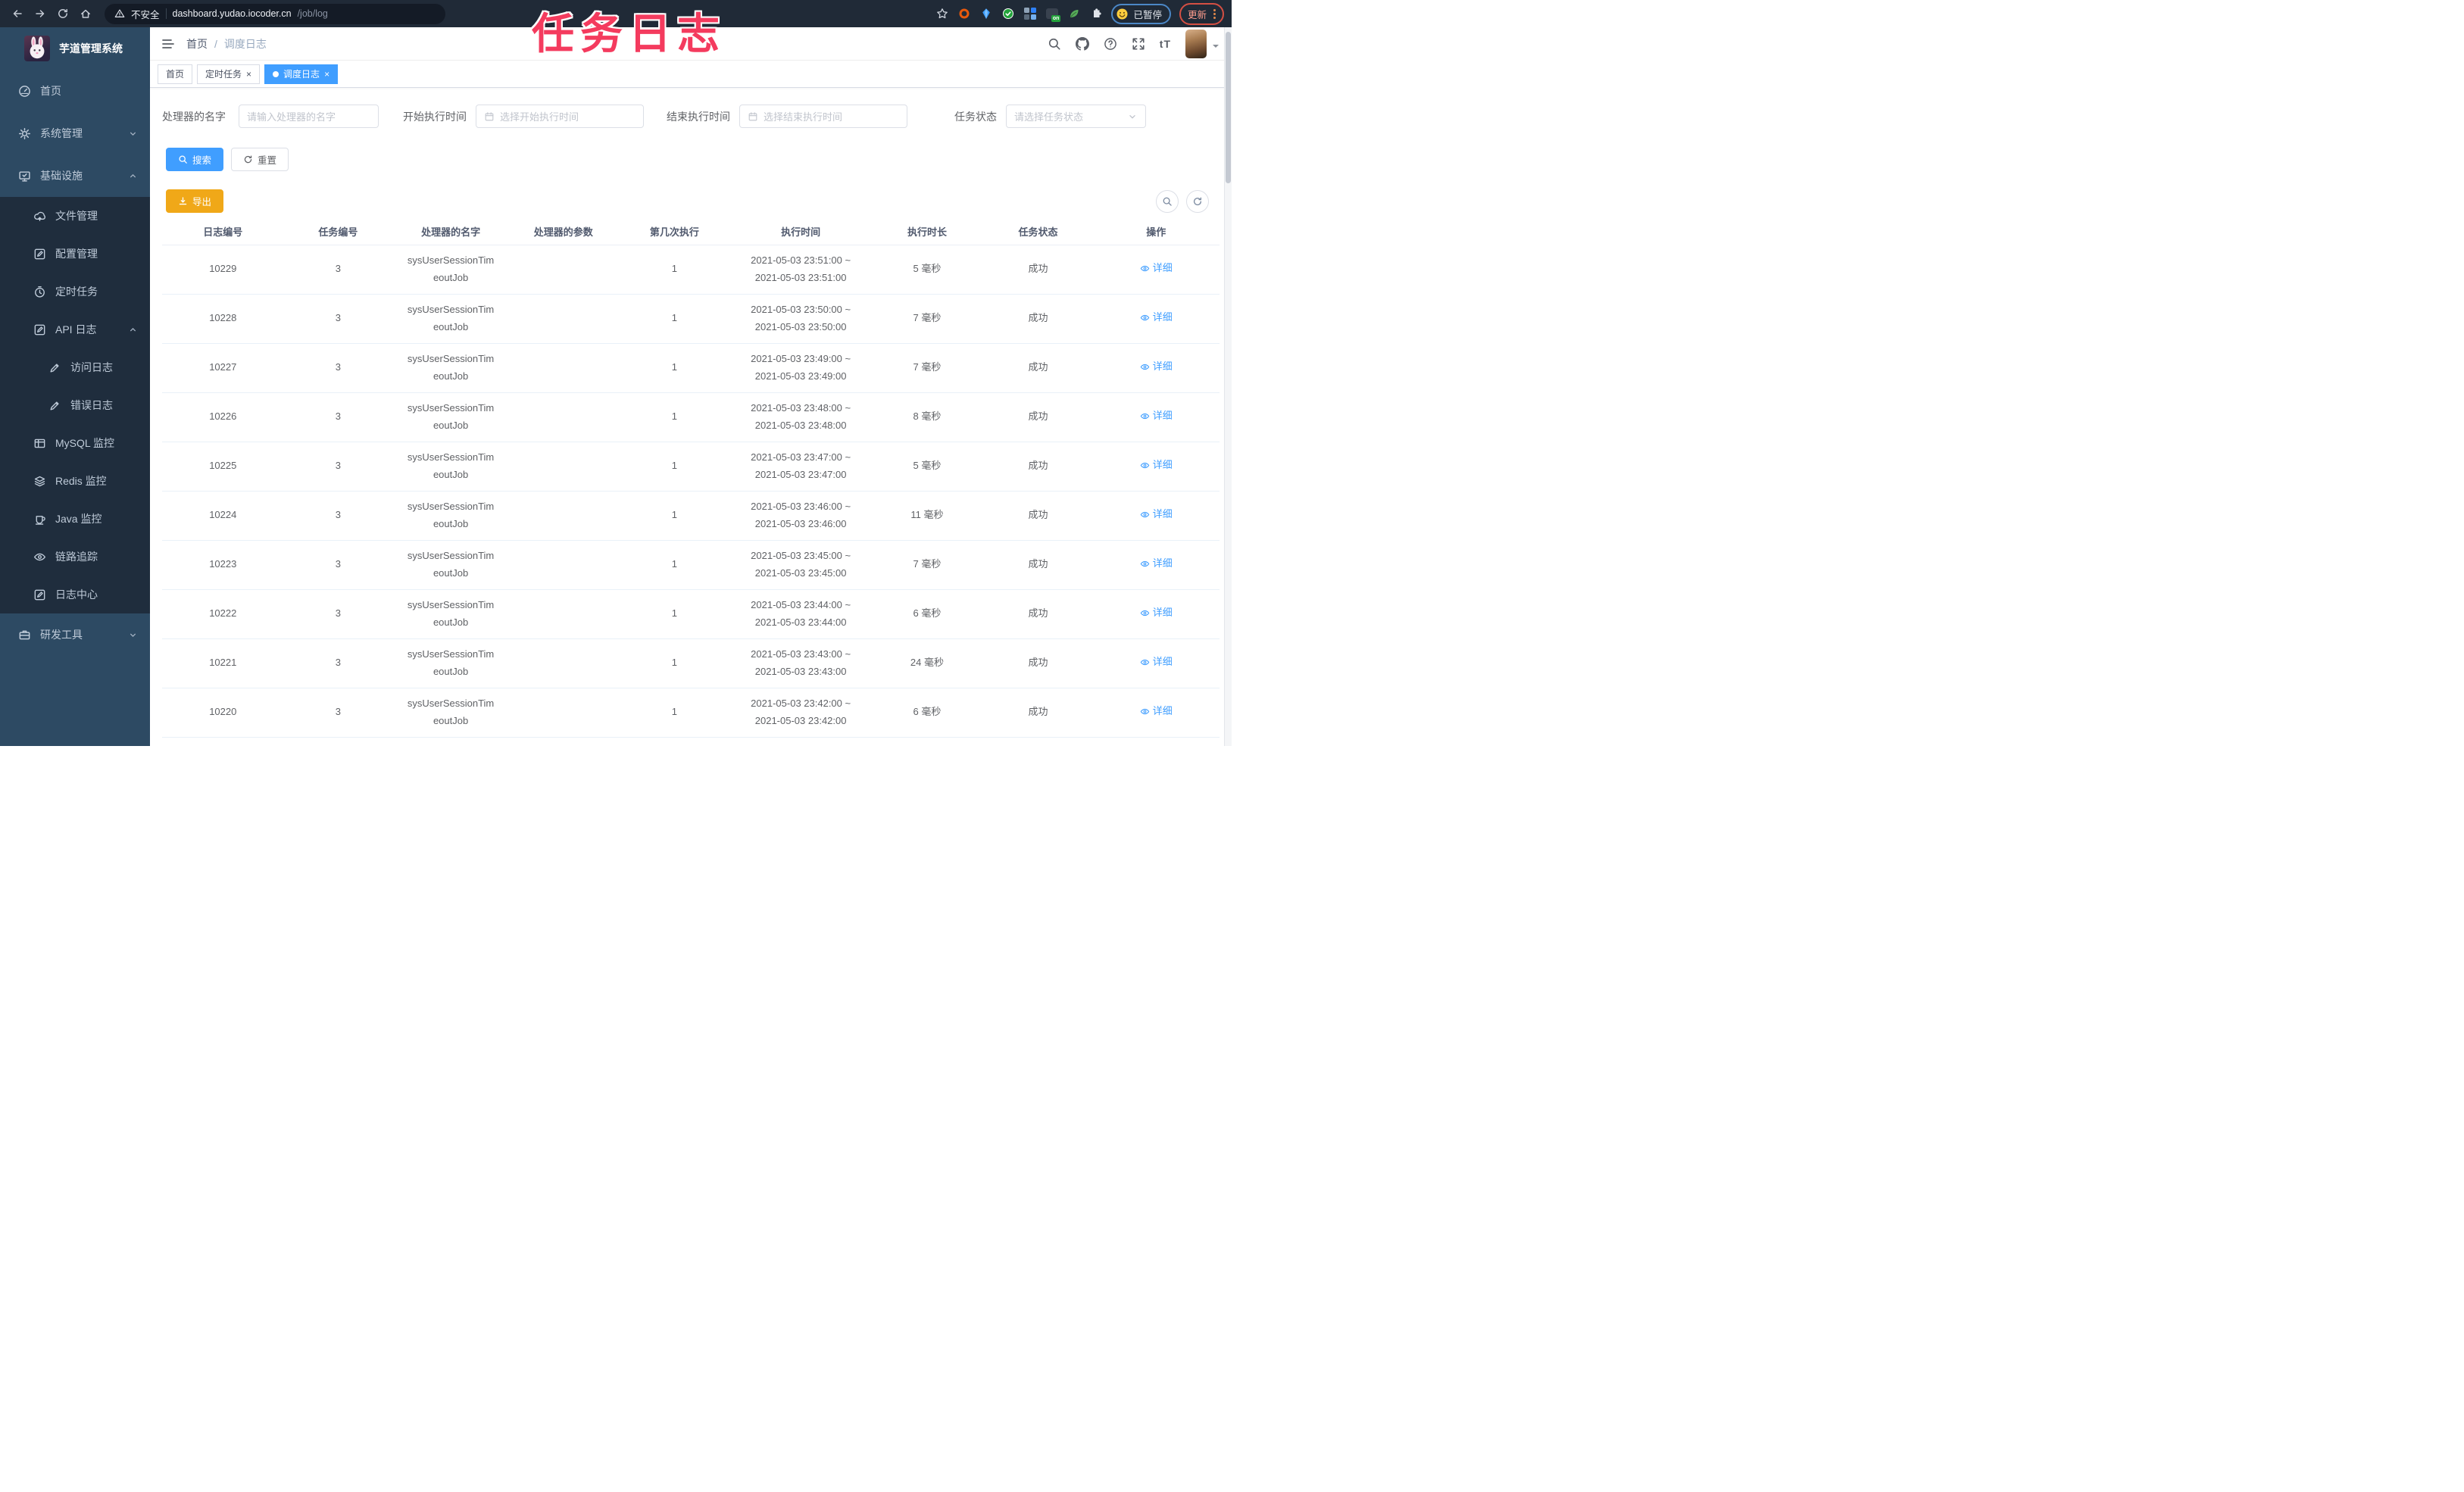 This screenshot has height=1492, width=2464. What do you see at coordinates (927, 663) in the screenshot?
I see `cell-duration: 24 毫秒` at bounding box center [927, 663].